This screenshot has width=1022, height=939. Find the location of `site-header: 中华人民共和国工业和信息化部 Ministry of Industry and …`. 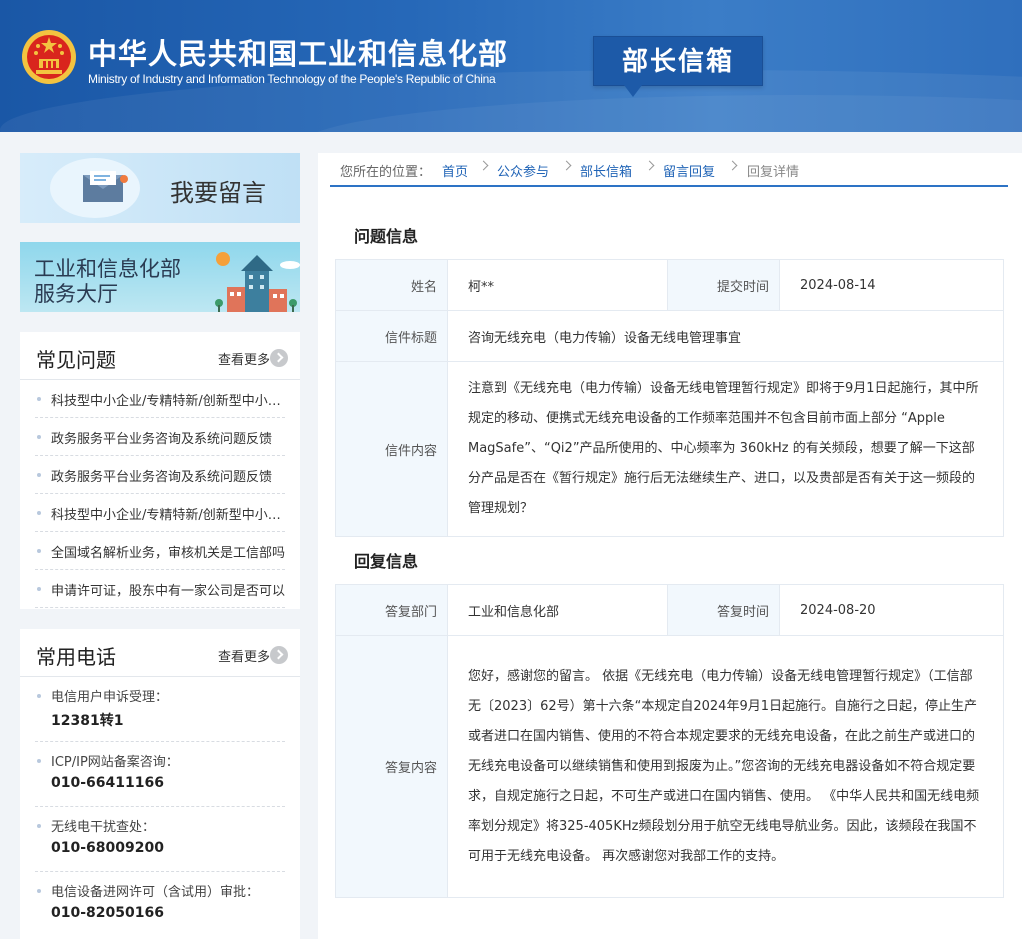

site-header: 中华人民共和国工业和信息化部 Ministry of Industry and … is located at coordinates (511, 66).